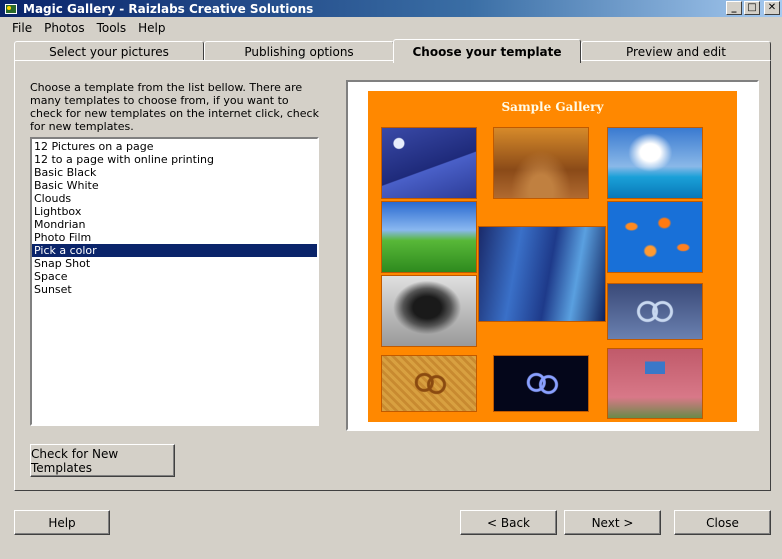 The width and height of the screenshot is (782, 559). Describe the element at coordinates (772, 8) in the screenshot. I see `close-window-button: ✕` at that location.